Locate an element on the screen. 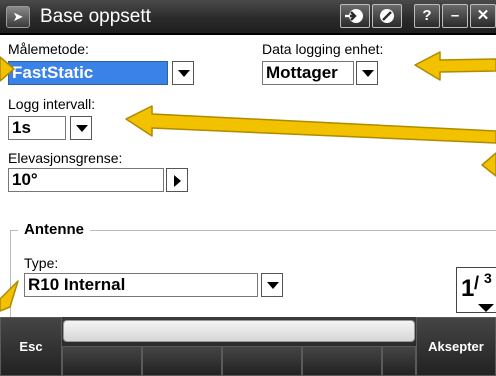  arrow-malemetode-icon is located at coordinates (7, 69).